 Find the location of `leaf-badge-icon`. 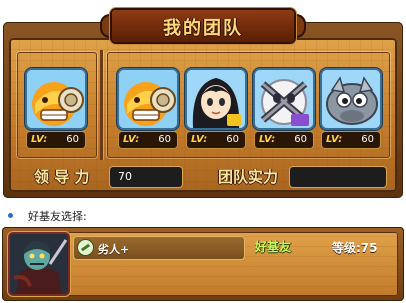

leaf-badge-icon is located at coordinates (85, 247).